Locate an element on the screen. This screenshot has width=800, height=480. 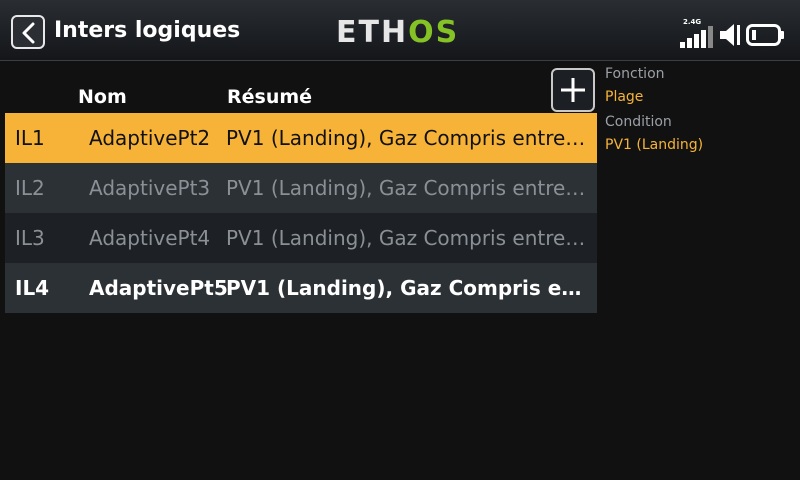
switch-name: AdaptivePt4 is located at coordinates (150, 238).